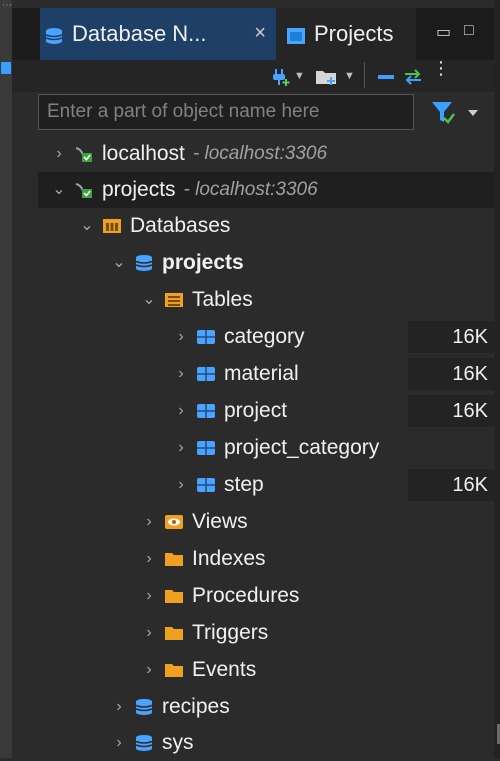 This screenshot has height=761, width=500. I want to click on database-navigator-icon, so click(54, 34).